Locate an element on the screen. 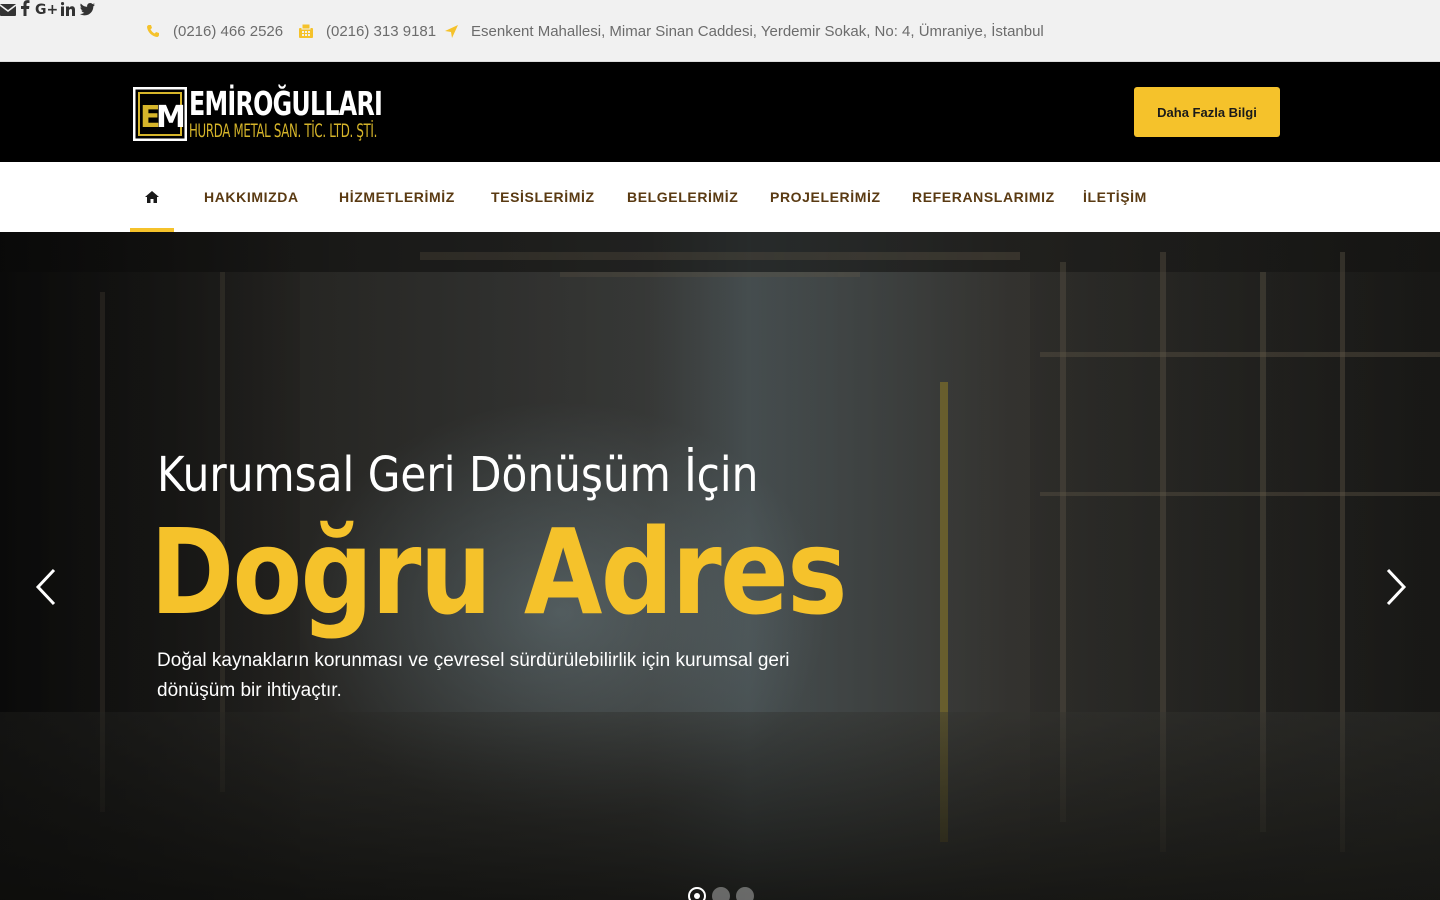 The image size is (1440, 900). slider-prev-button is located at coordinates (47, 587).